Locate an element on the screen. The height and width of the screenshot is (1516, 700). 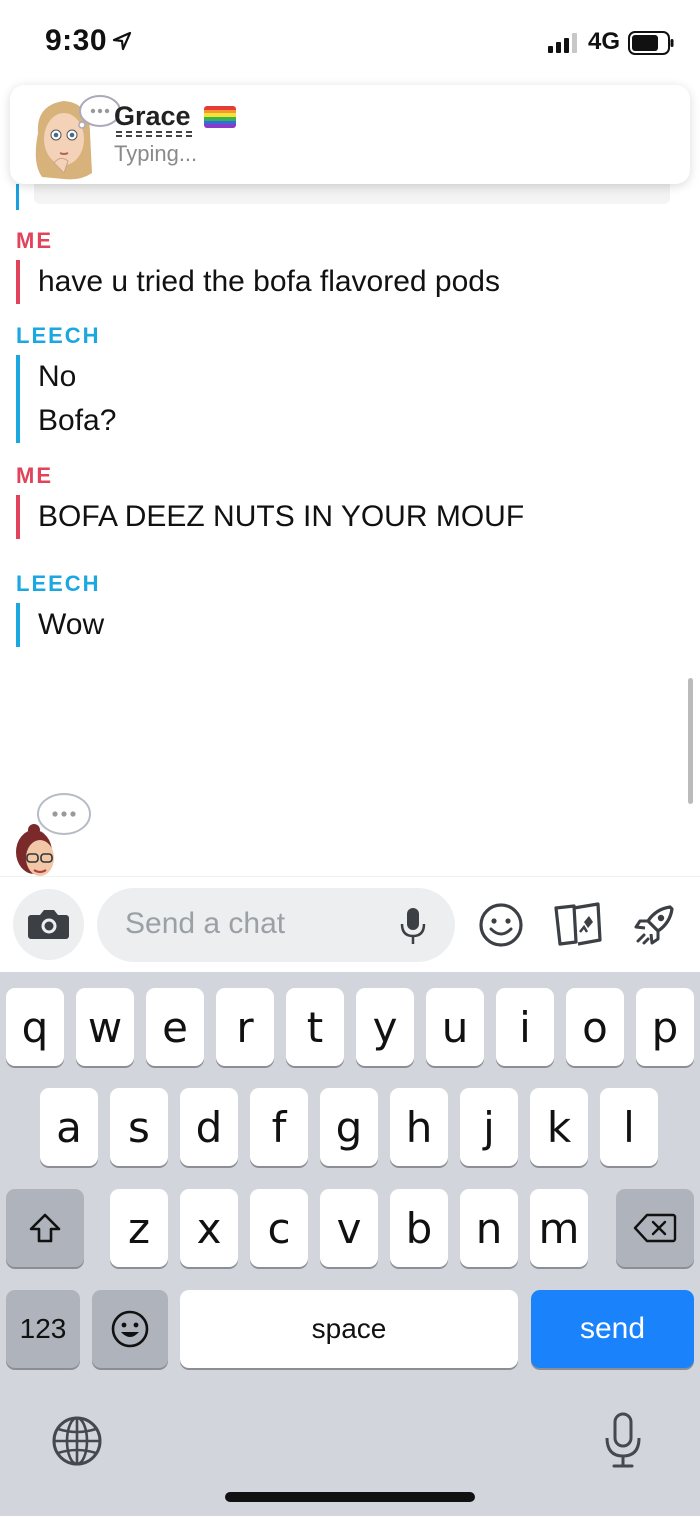
emoji-icon is located at coordinates (130, 1329).